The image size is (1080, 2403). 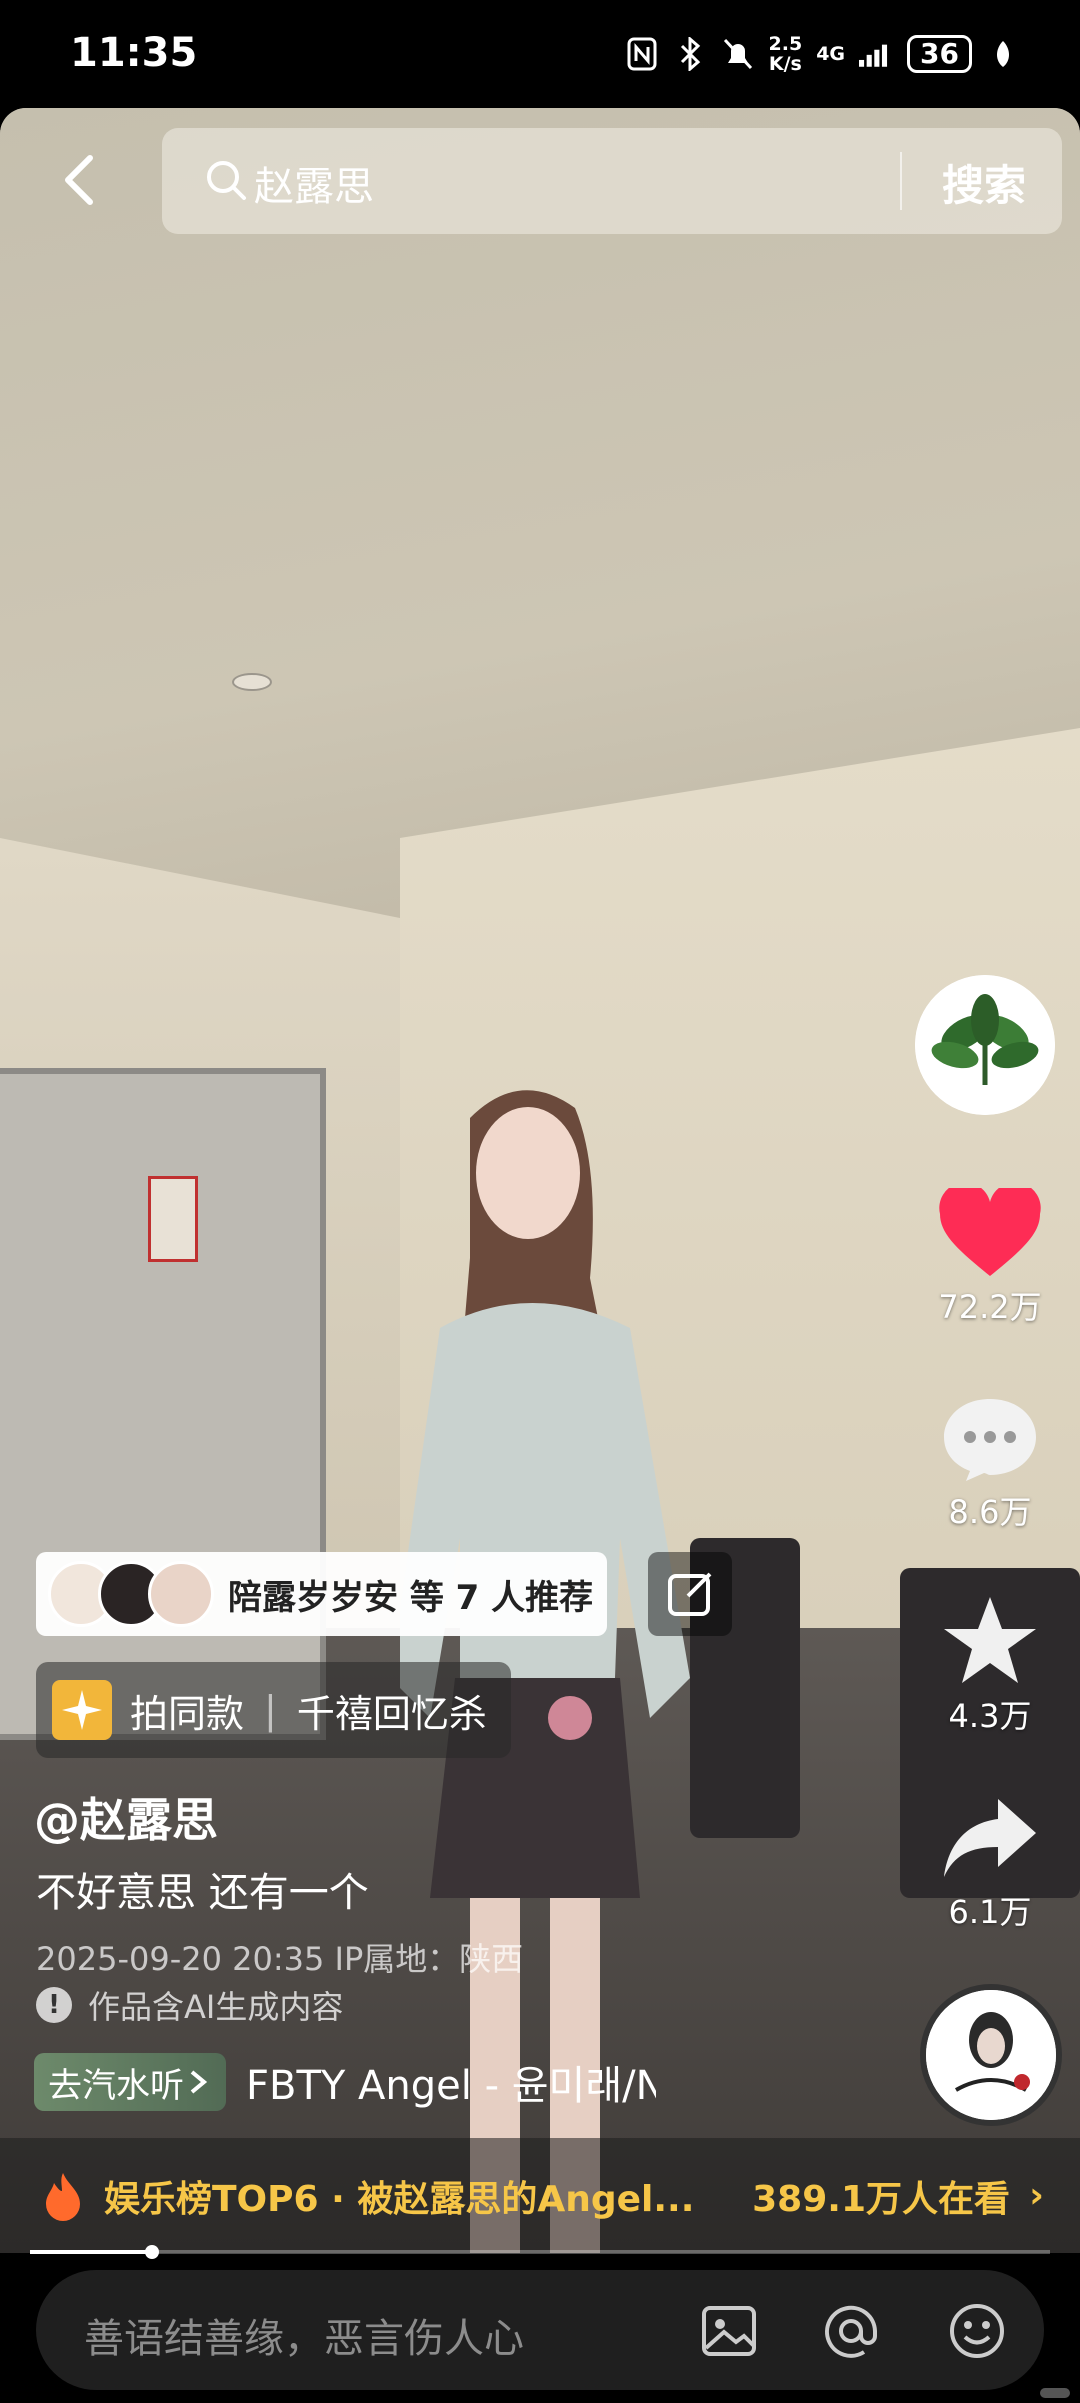 I want to click on no-smoking-sign, so click(x=173, y=1219).